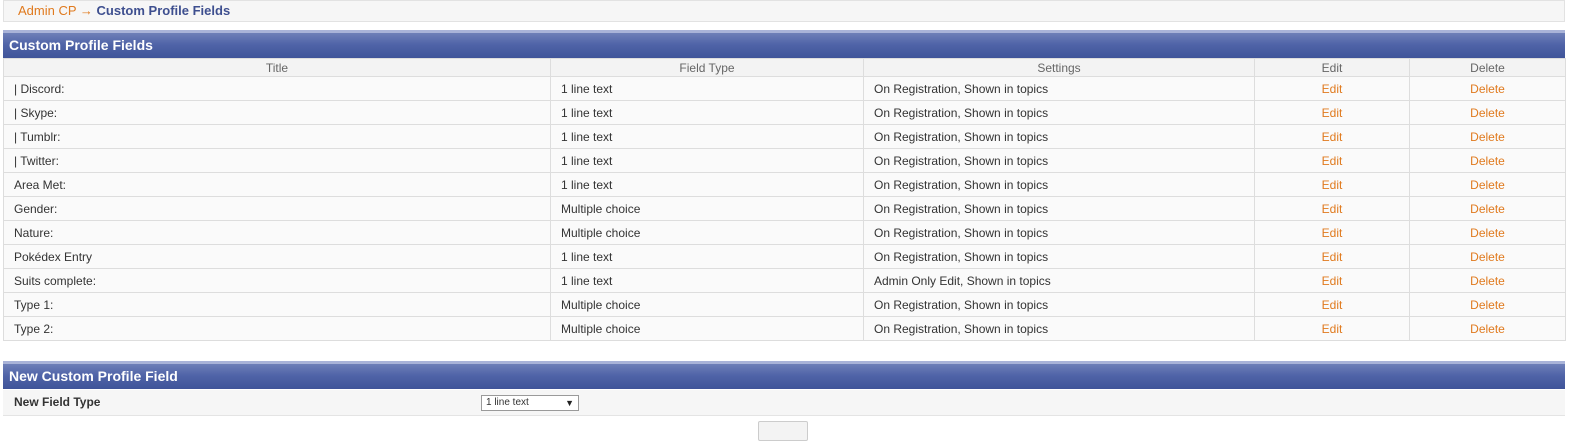 The width and height of the screenshot is (1593, 441). I want to click on column-header-title: Title, so click(277, 67).